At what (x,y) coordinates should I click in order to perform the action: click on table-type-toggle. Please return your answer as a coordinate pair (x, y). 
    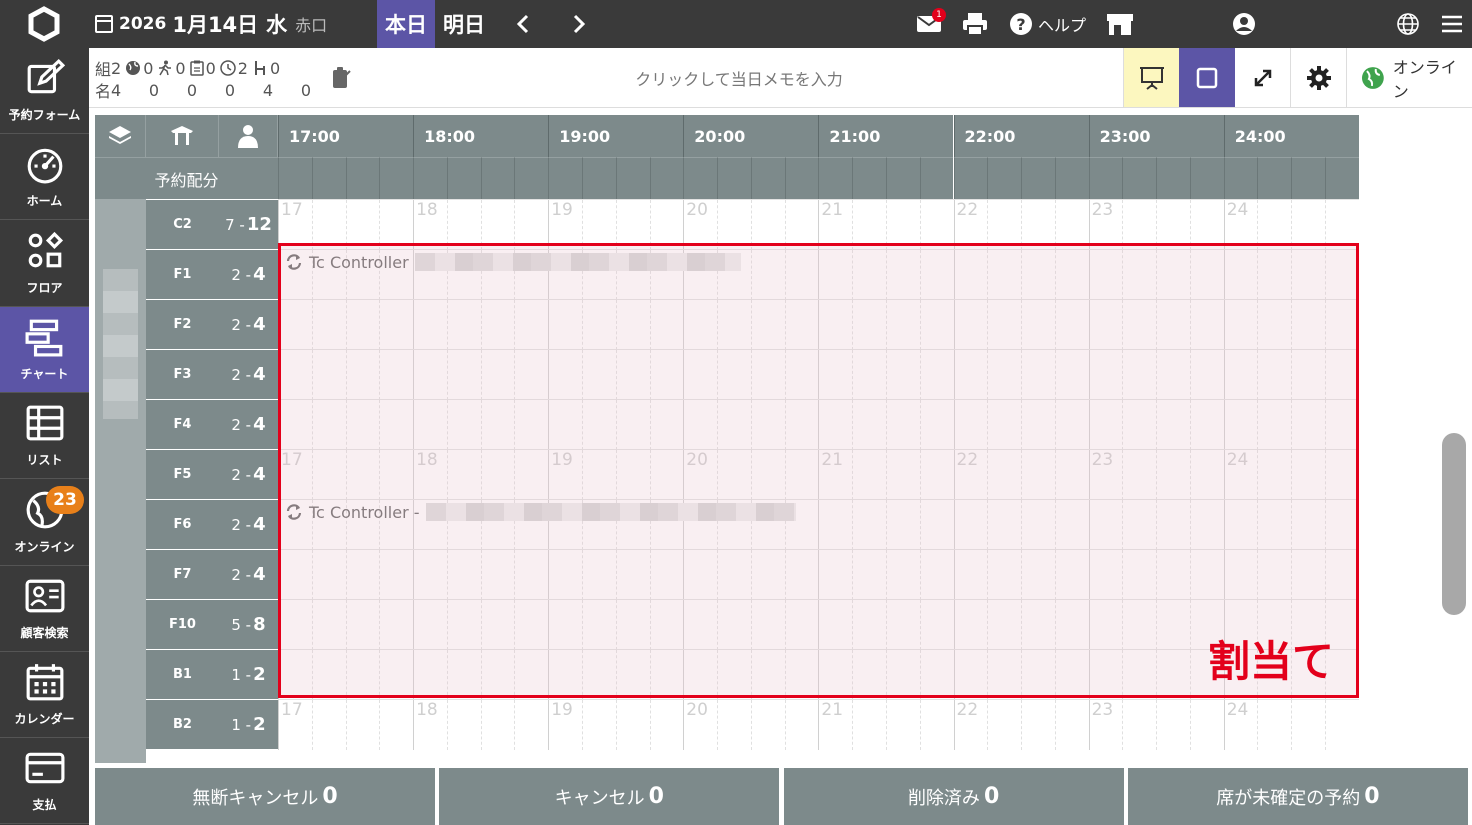
    Looking at the image, I should click on (182, 136).